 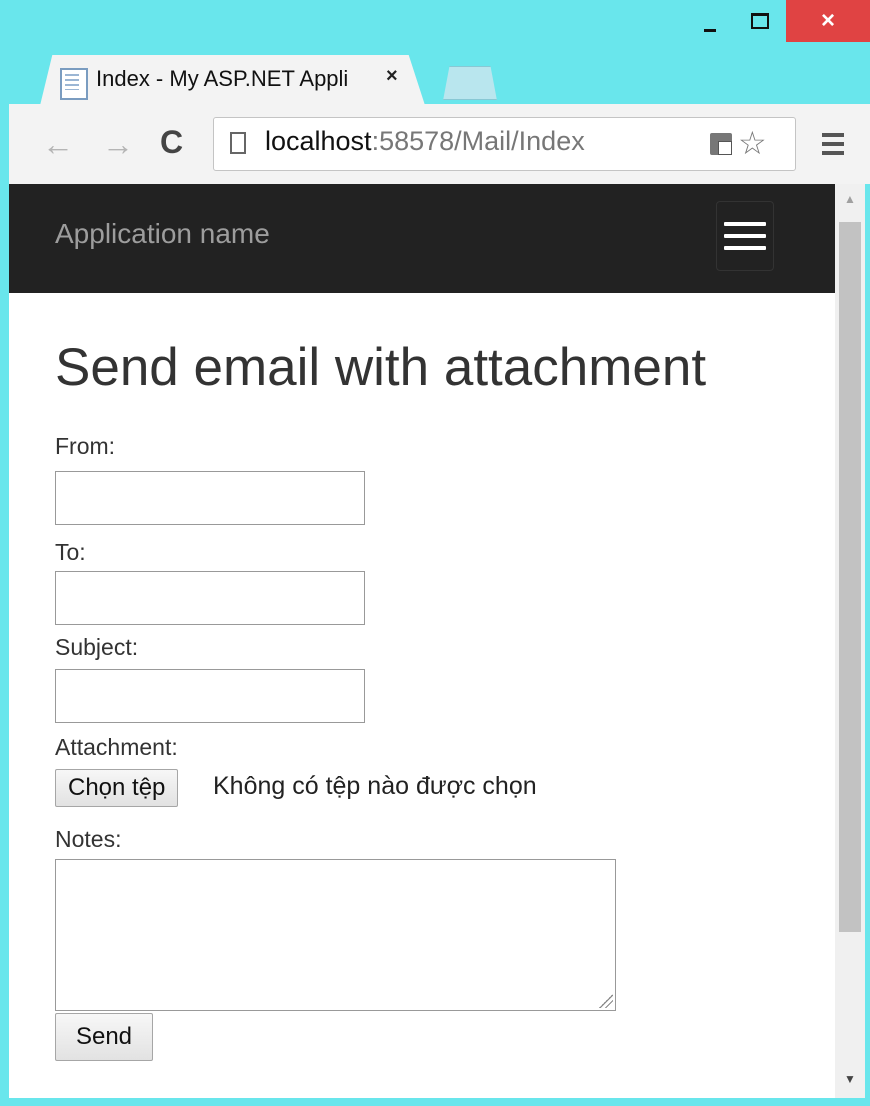 I want to click on page-favicon-icon, so click(x=74, y=84).